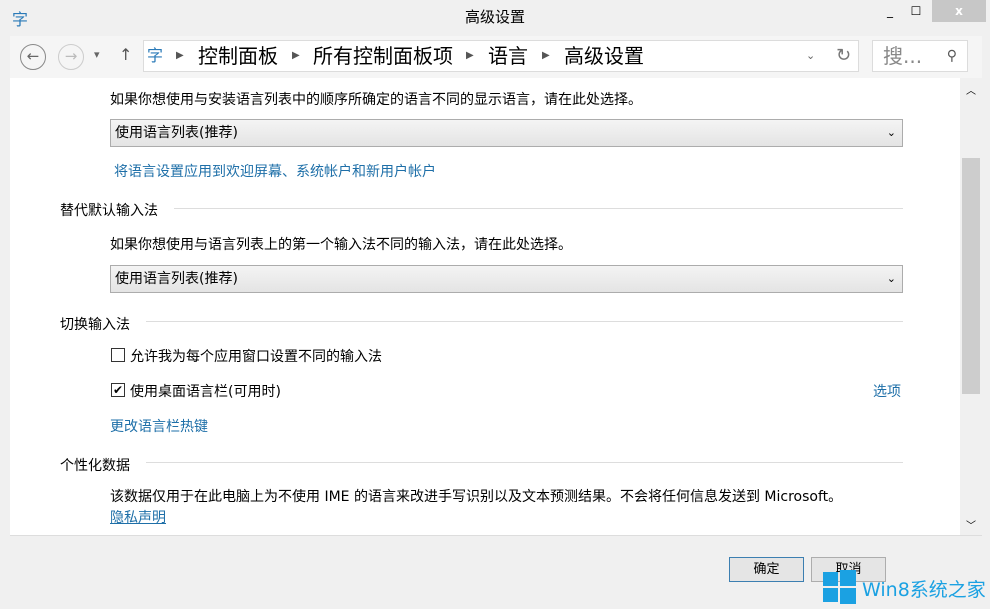  Describe the element at coordinates (109, 211) in the screenshot. I see `input-method-heading: 替代默认输入法` at that location.